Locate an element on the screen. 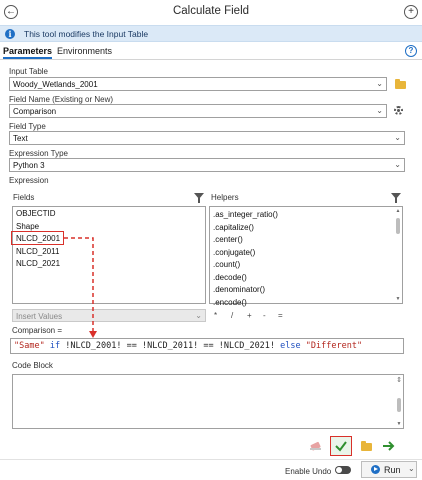  code-block-label: Code Block is located at coordinates (32, 365).